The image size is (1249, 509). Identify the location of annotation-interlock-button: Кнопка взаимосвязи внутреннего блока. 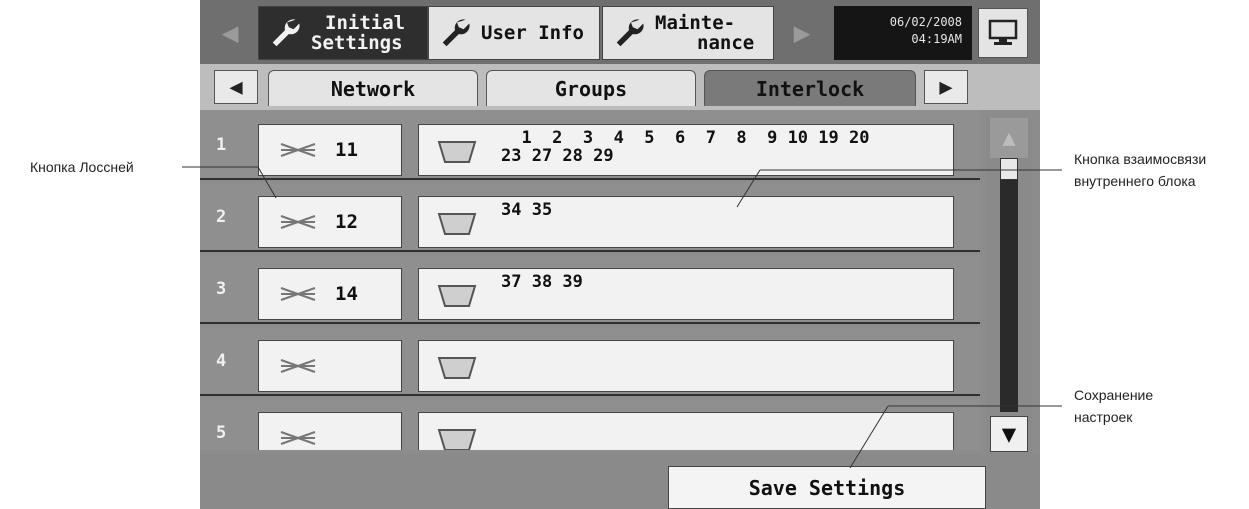
(1140, 170).